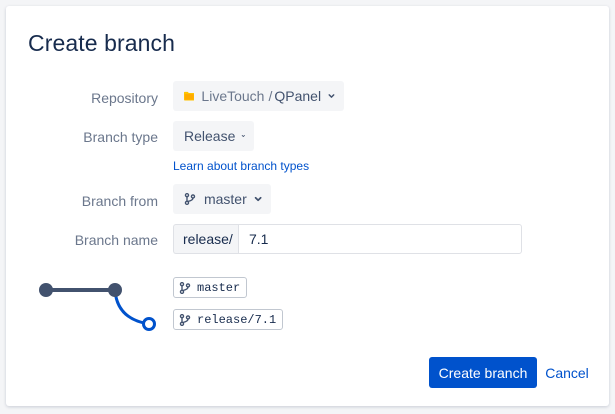  I want to click on repository-project: LiveTouch, so click(233, 96).